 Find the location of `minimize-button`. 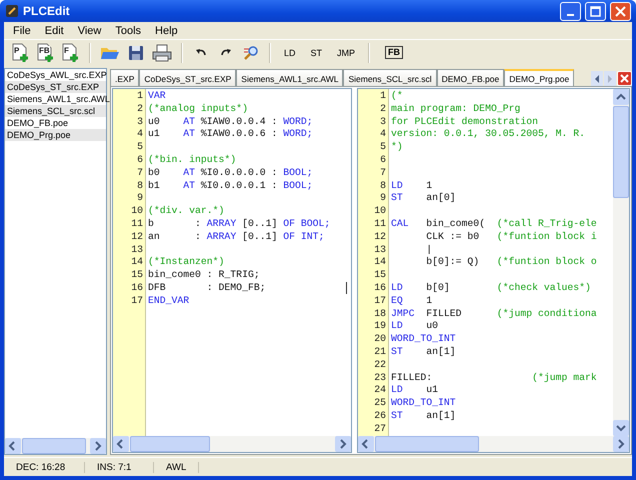

minimize-button is located at coordinates (570, 11).